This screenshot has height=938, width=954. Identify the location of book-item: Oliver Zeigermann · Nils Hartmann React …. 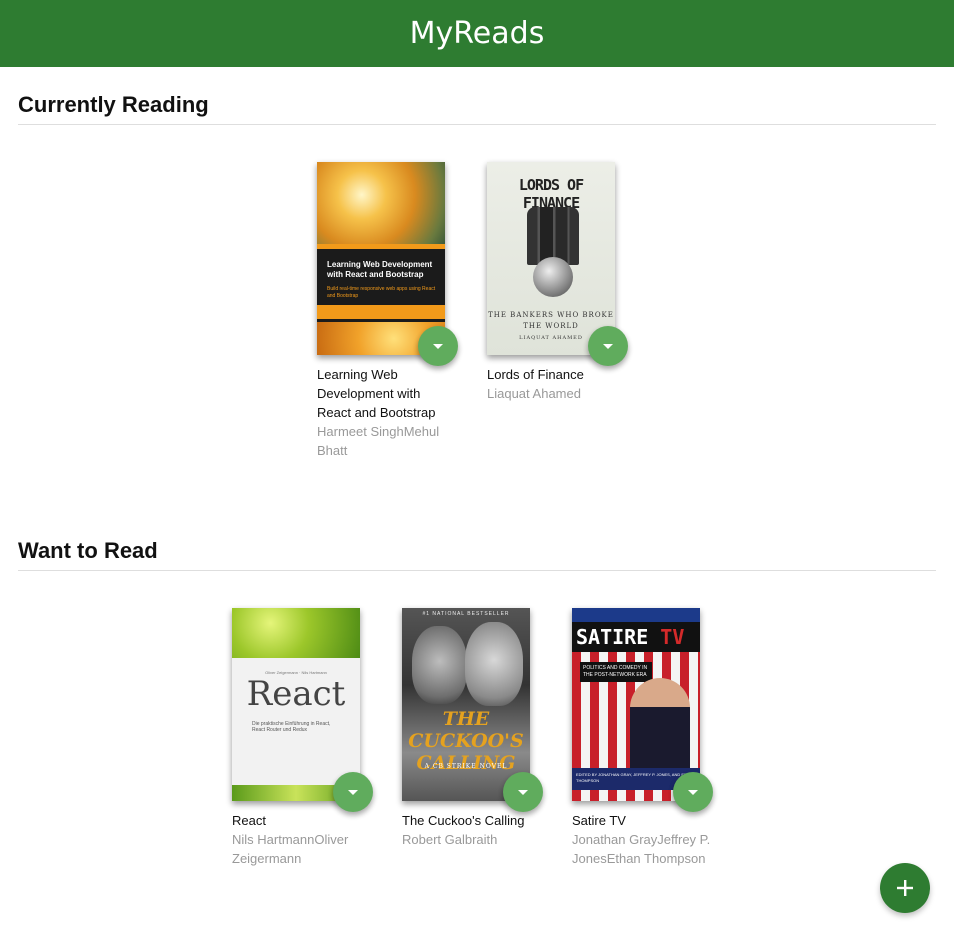
(307, 738).